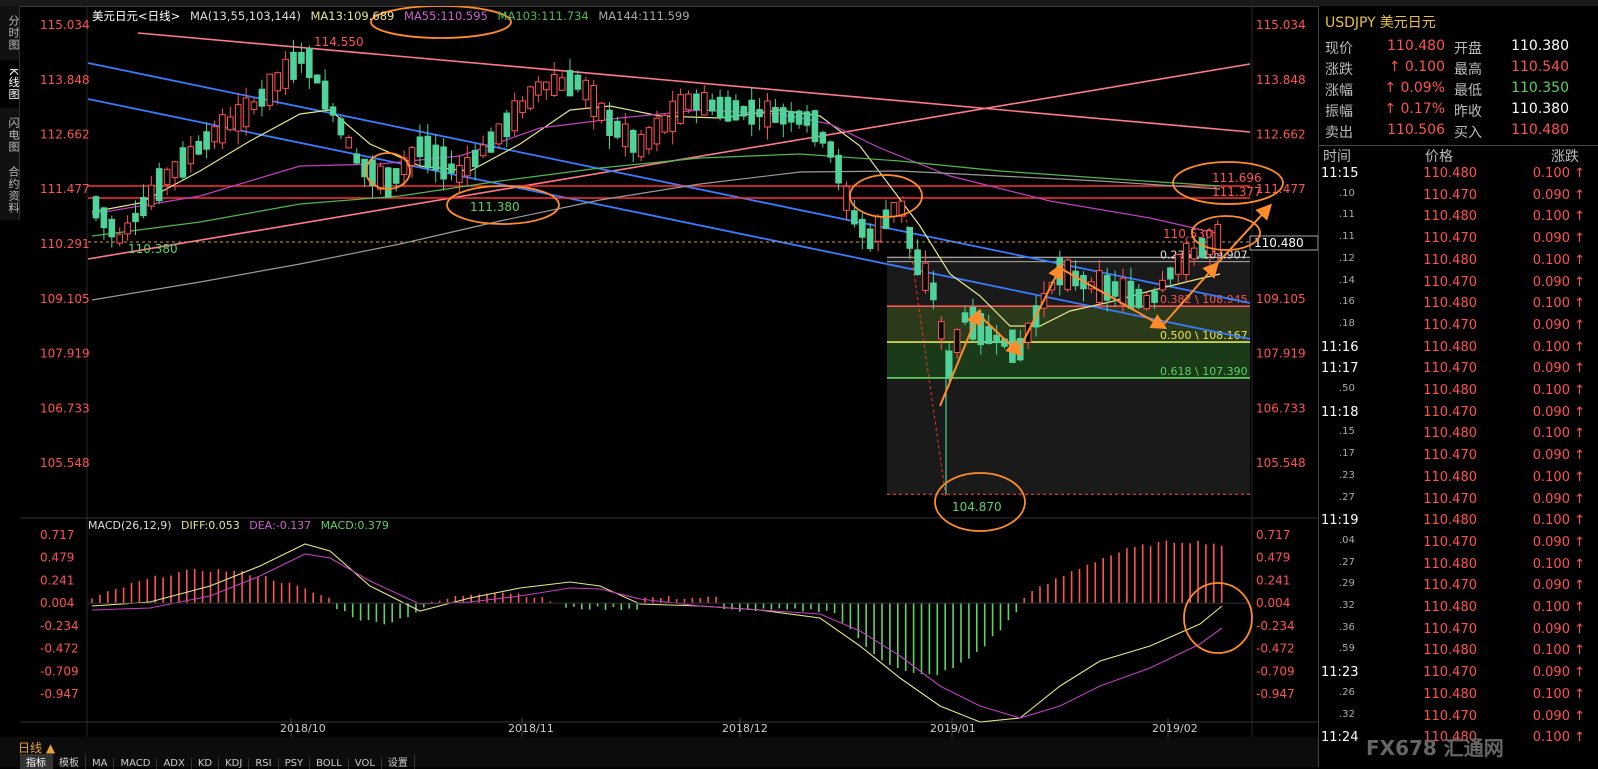  I want to click on tick-time: .12, so click(1347, 258).